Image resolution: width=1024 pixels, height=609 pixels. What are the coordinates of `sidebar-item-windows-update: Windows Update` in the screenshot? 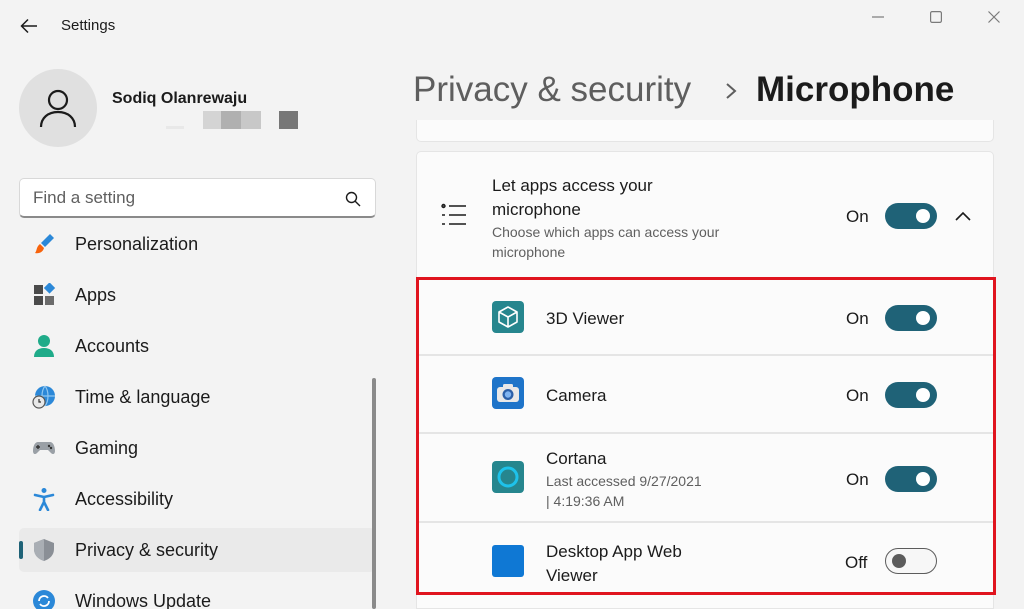 It's located at (197, 594).